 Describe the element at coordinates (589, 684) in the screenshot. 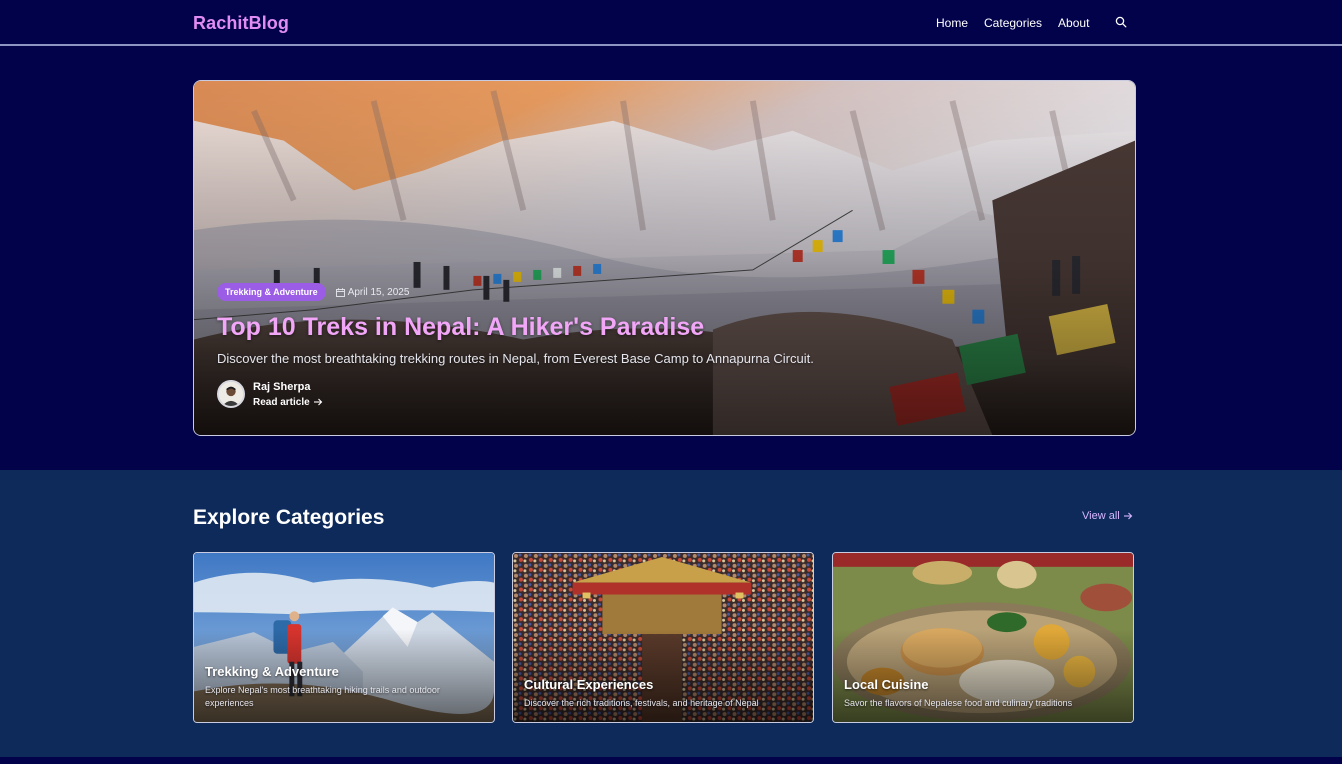

I see `category-name: Cultural Experiences` at that location.